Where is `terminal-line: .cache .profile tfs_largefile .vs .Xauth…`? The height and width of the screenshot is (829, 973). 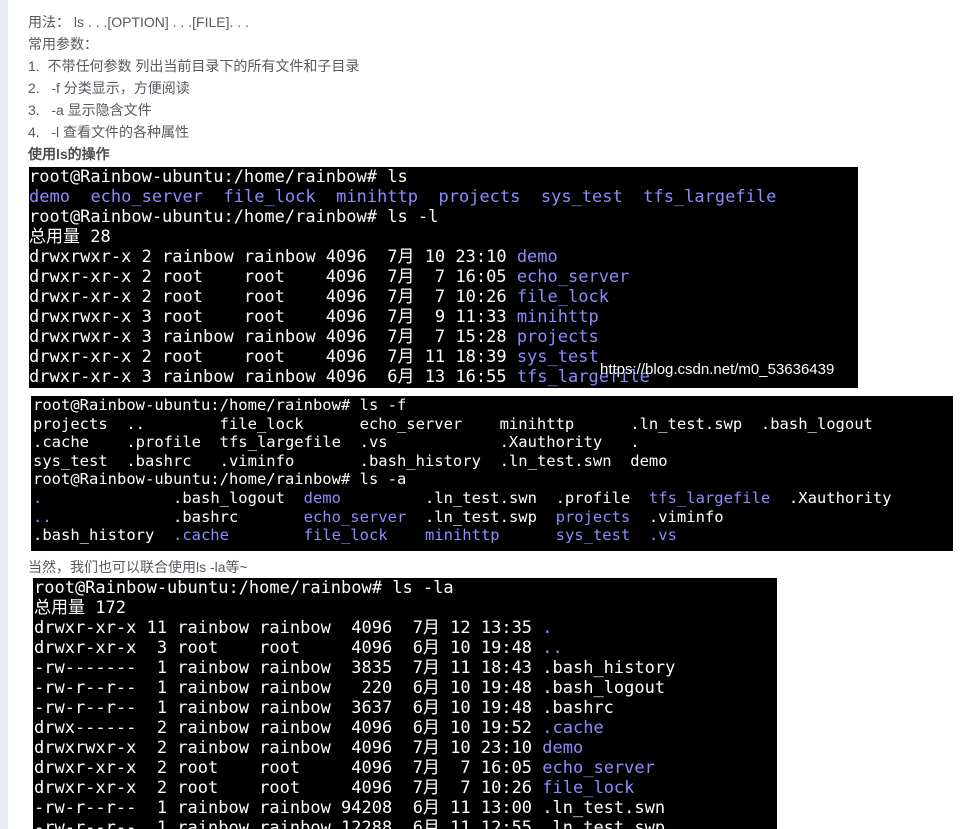
terminal-line: .cache .profile tfs_largefile .vs .Xauth… is located at coordinates (493, 442).